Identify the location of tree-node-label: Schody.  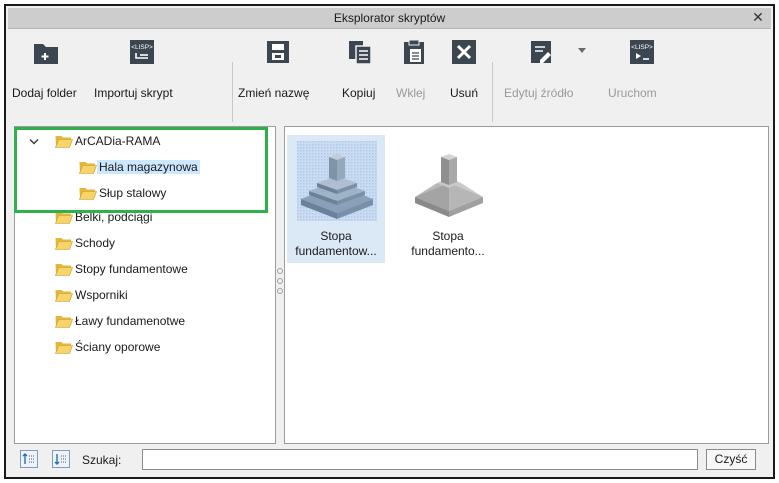
(95, 243).